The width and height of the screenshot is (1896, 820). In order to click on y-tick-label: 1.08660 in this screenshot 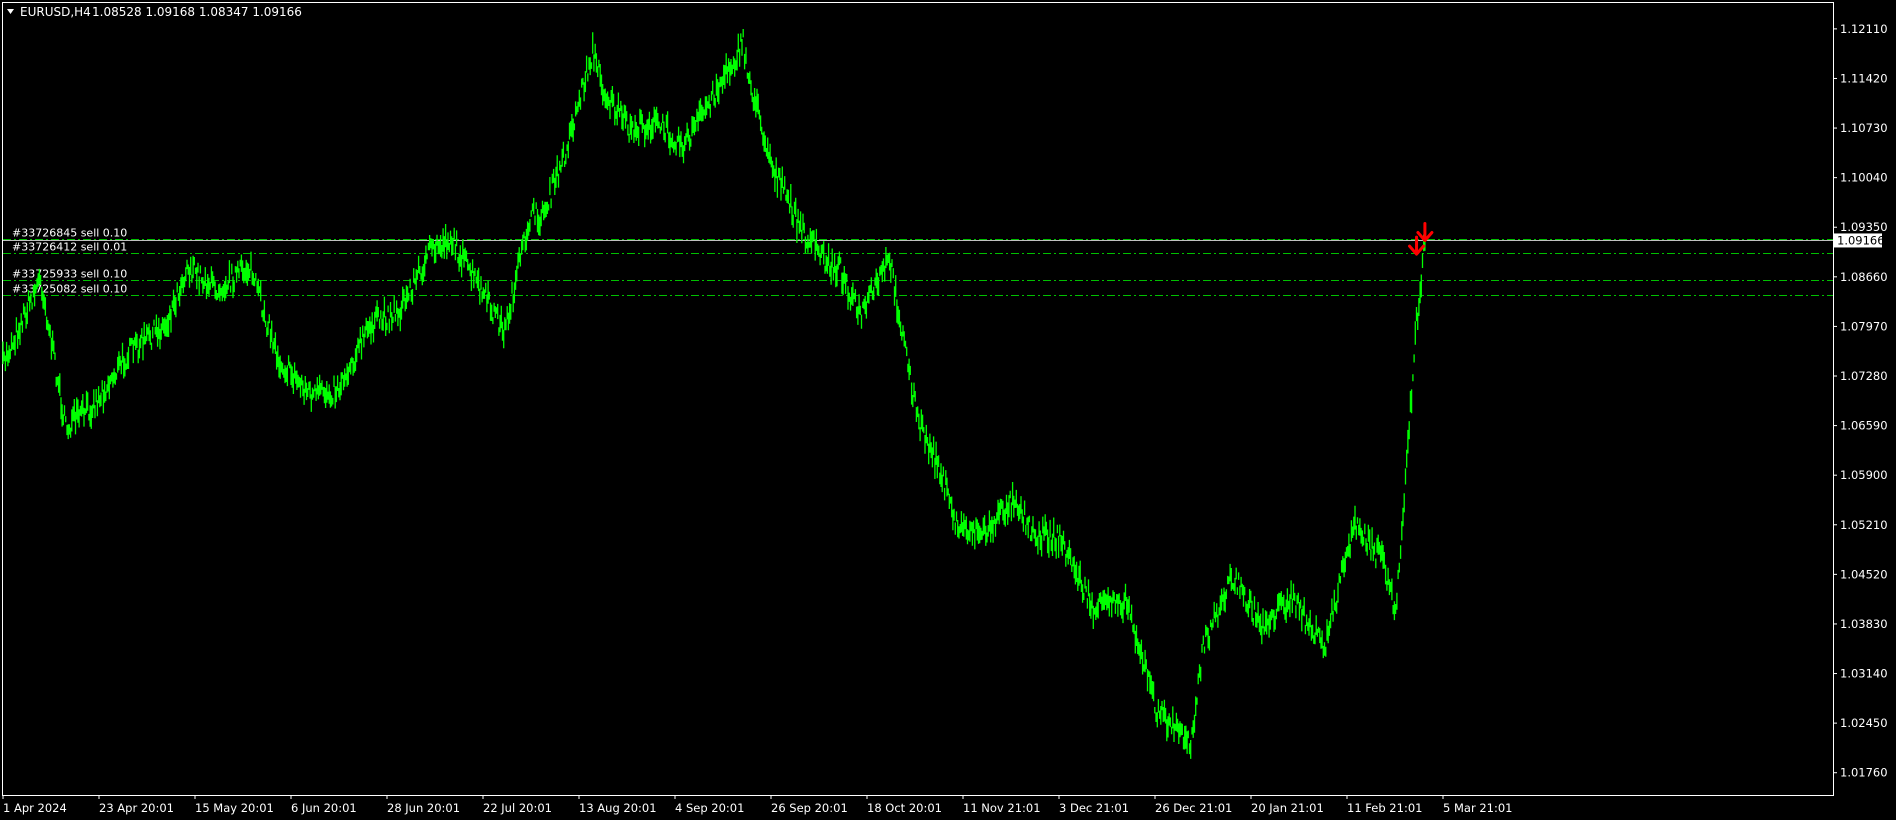, I will do `click(1864, 277)`.